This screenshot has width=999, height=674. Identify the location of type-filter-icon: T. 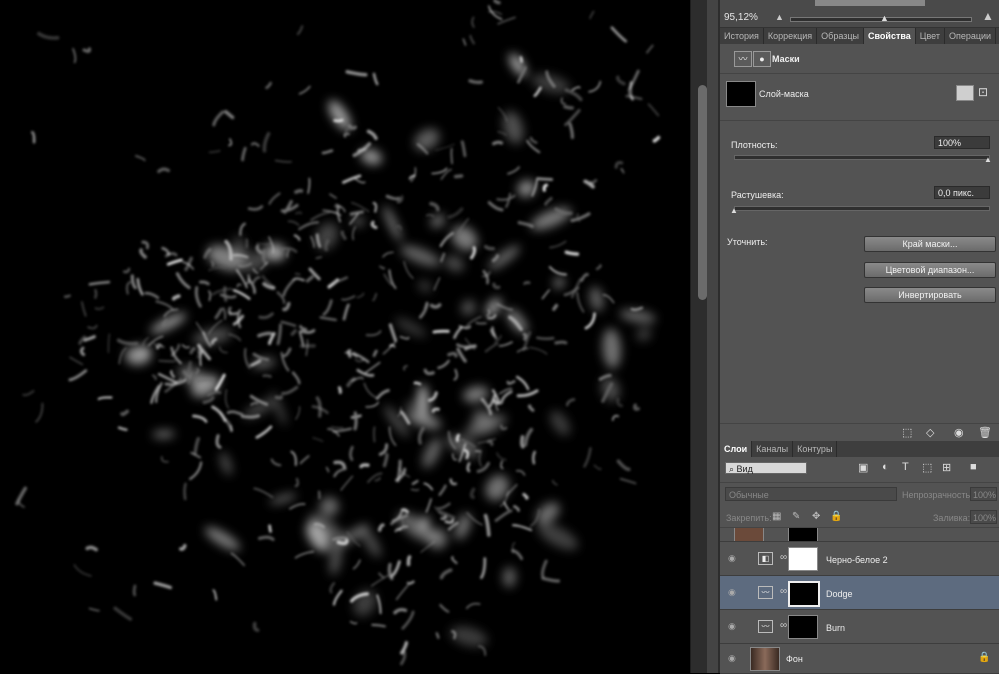
(905, 467).